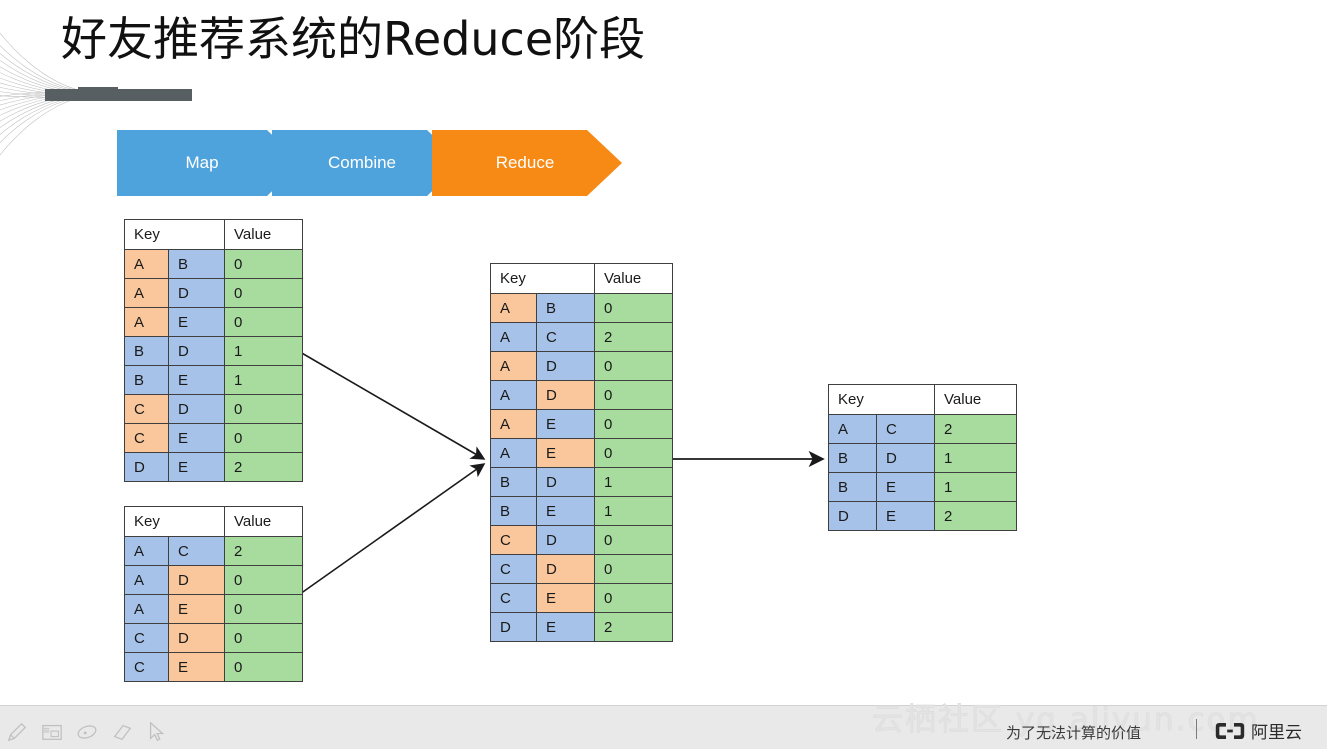  I want to click on eraser-icon, so click(122, 732).